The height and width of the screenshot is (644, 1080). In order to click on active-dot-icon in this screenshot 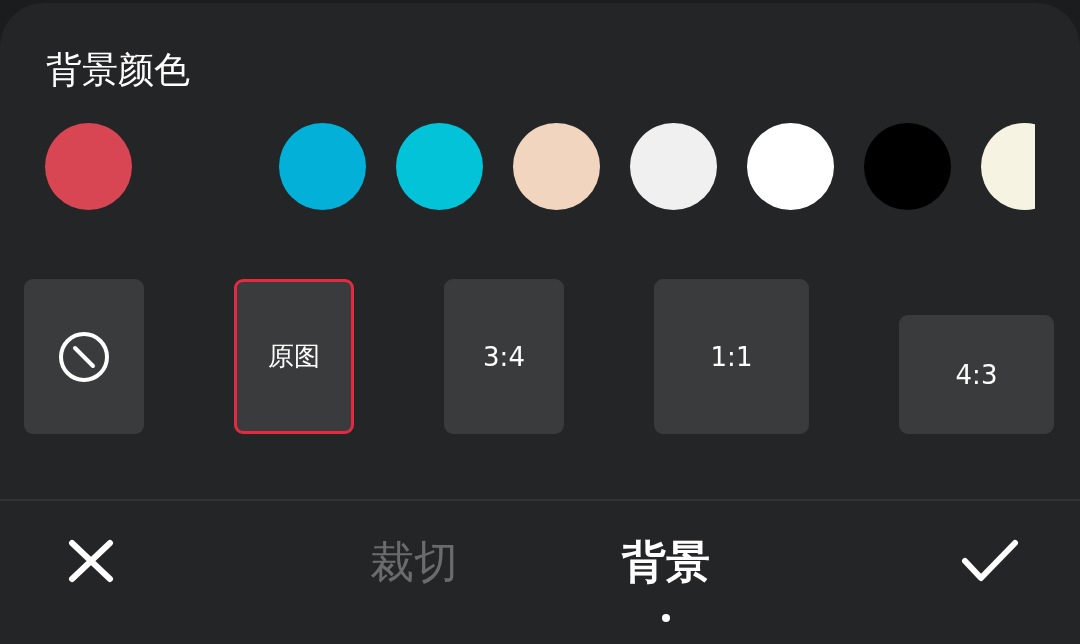, I will do `click(665, 618)`.